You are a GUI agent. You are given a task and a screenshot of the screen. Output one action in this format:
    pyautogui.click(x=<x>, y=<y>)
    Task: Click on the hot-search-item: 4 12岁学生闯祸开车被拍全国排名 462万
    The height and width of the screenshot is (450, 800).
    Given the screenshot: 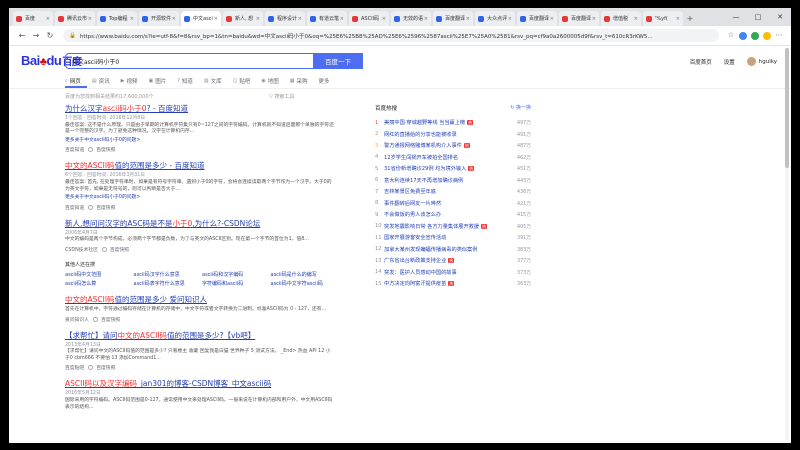 What is the action you would take?
    pyautogui.click(x=453, y=158)
    